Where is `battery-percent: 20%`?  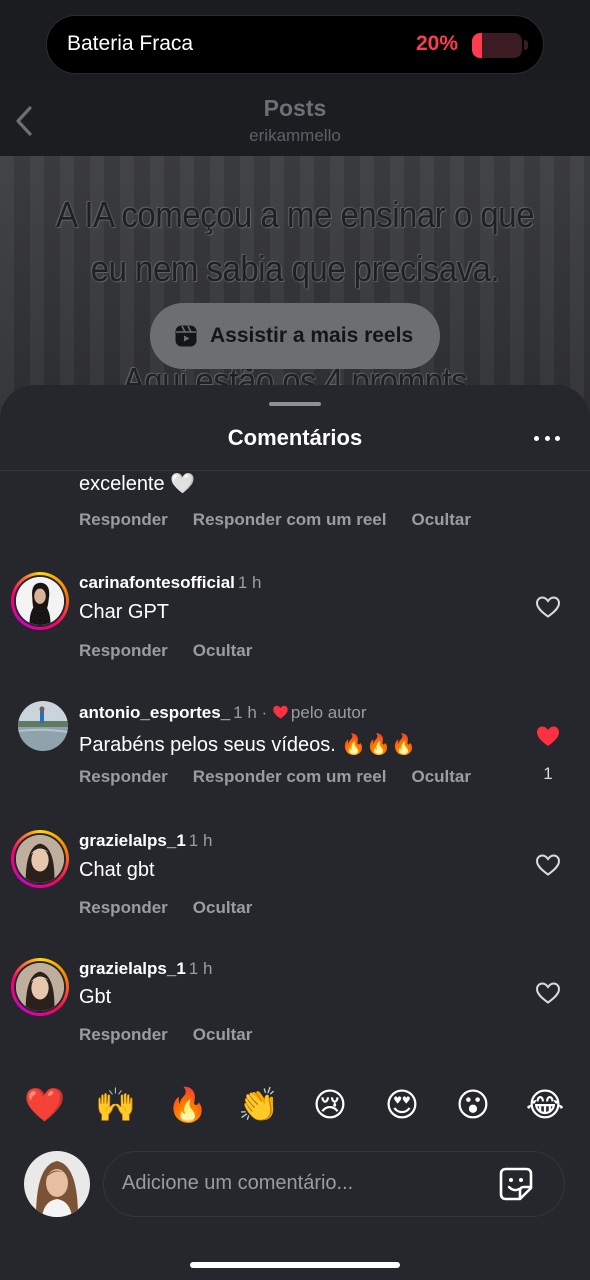 battery-percent: 20% is located at coordinates (437, 43).